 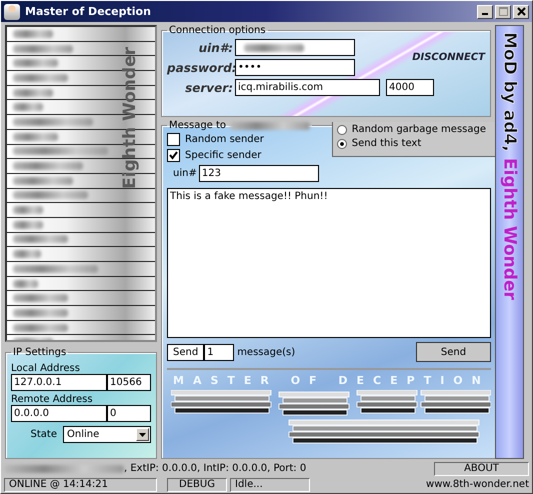 What do you see at coordinates (453, 352) in the screenshot?
I see `send-button: Send` at bounding box center [453, 352].